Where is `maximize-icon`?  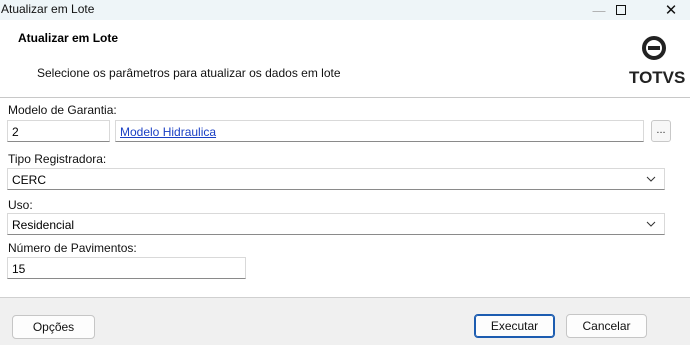
maximize-icon is located at coordinates (621, 10).